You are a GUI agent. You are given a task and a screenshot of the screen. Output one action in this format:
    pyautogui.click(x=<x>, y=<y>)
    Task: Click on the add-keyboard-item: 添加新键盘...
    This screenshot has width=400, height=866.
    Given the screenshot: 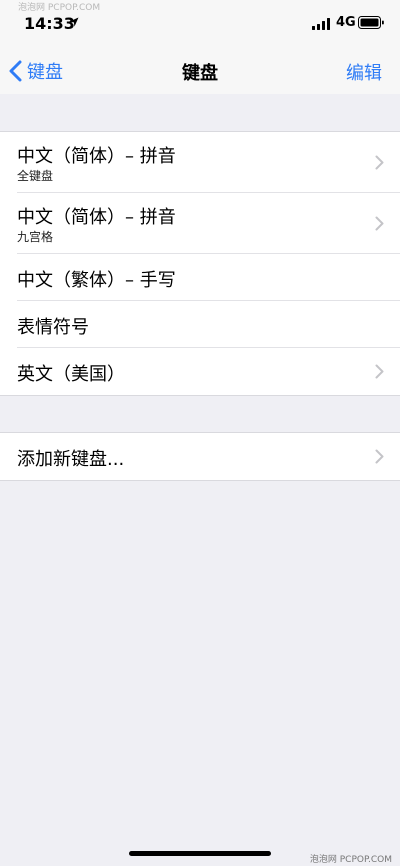 What is the action you would take?
    pyautogui.click(x=200, y=456)
    